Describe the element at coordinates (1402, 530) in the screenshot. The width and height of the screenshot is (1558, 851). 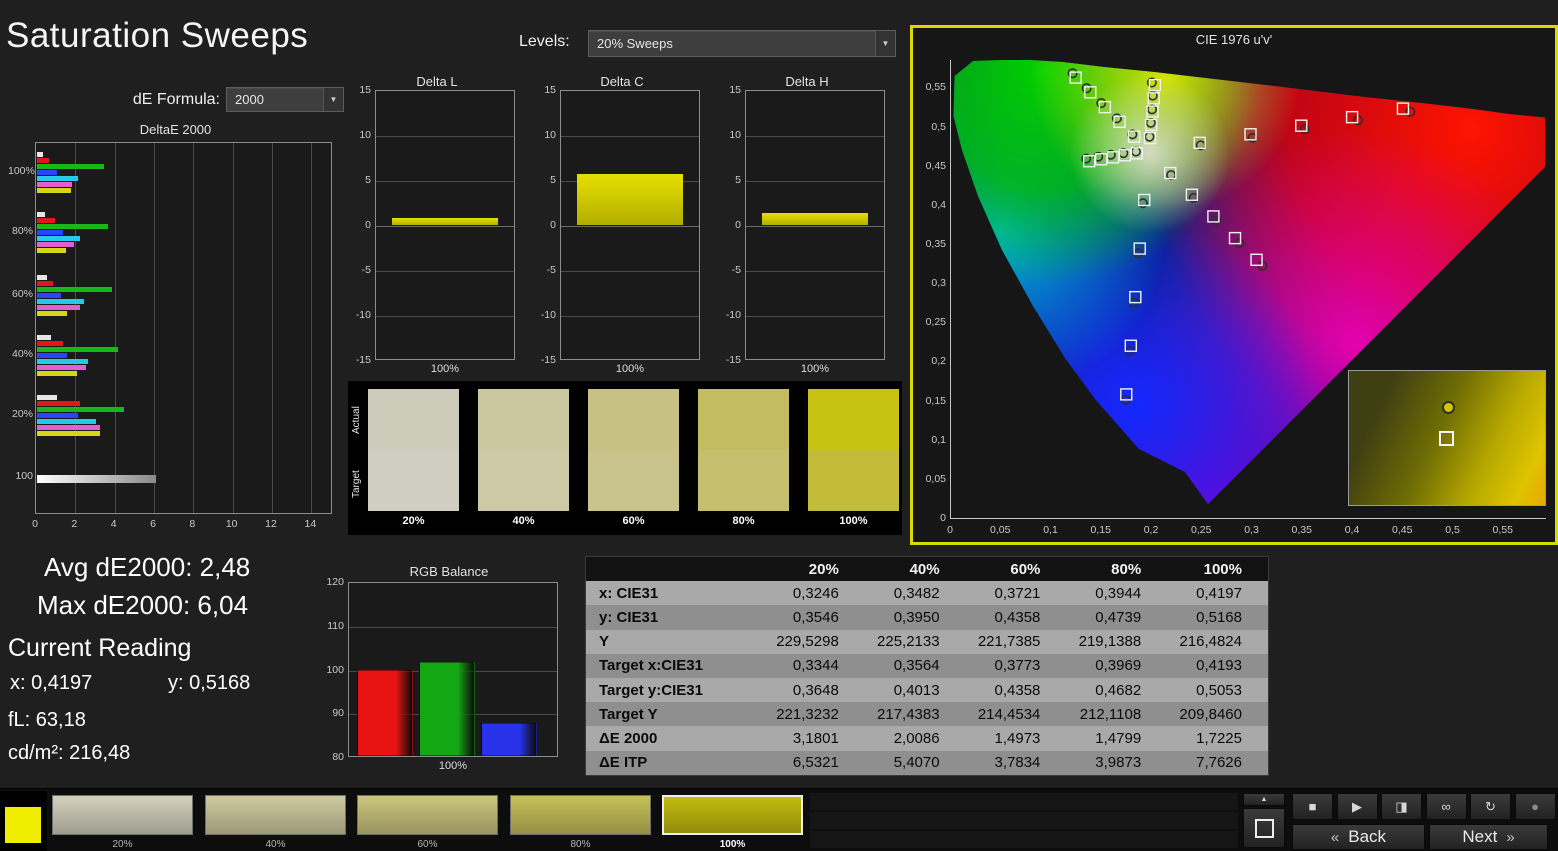
I see `x-tick-label: 0,45` at that location.